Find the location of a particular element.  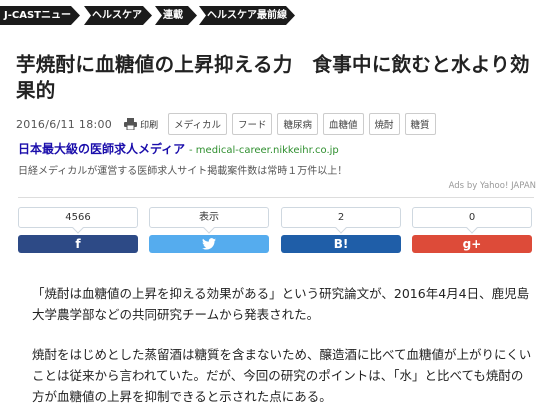

tag-medical: メディカル is located at coordinates (197, 124).